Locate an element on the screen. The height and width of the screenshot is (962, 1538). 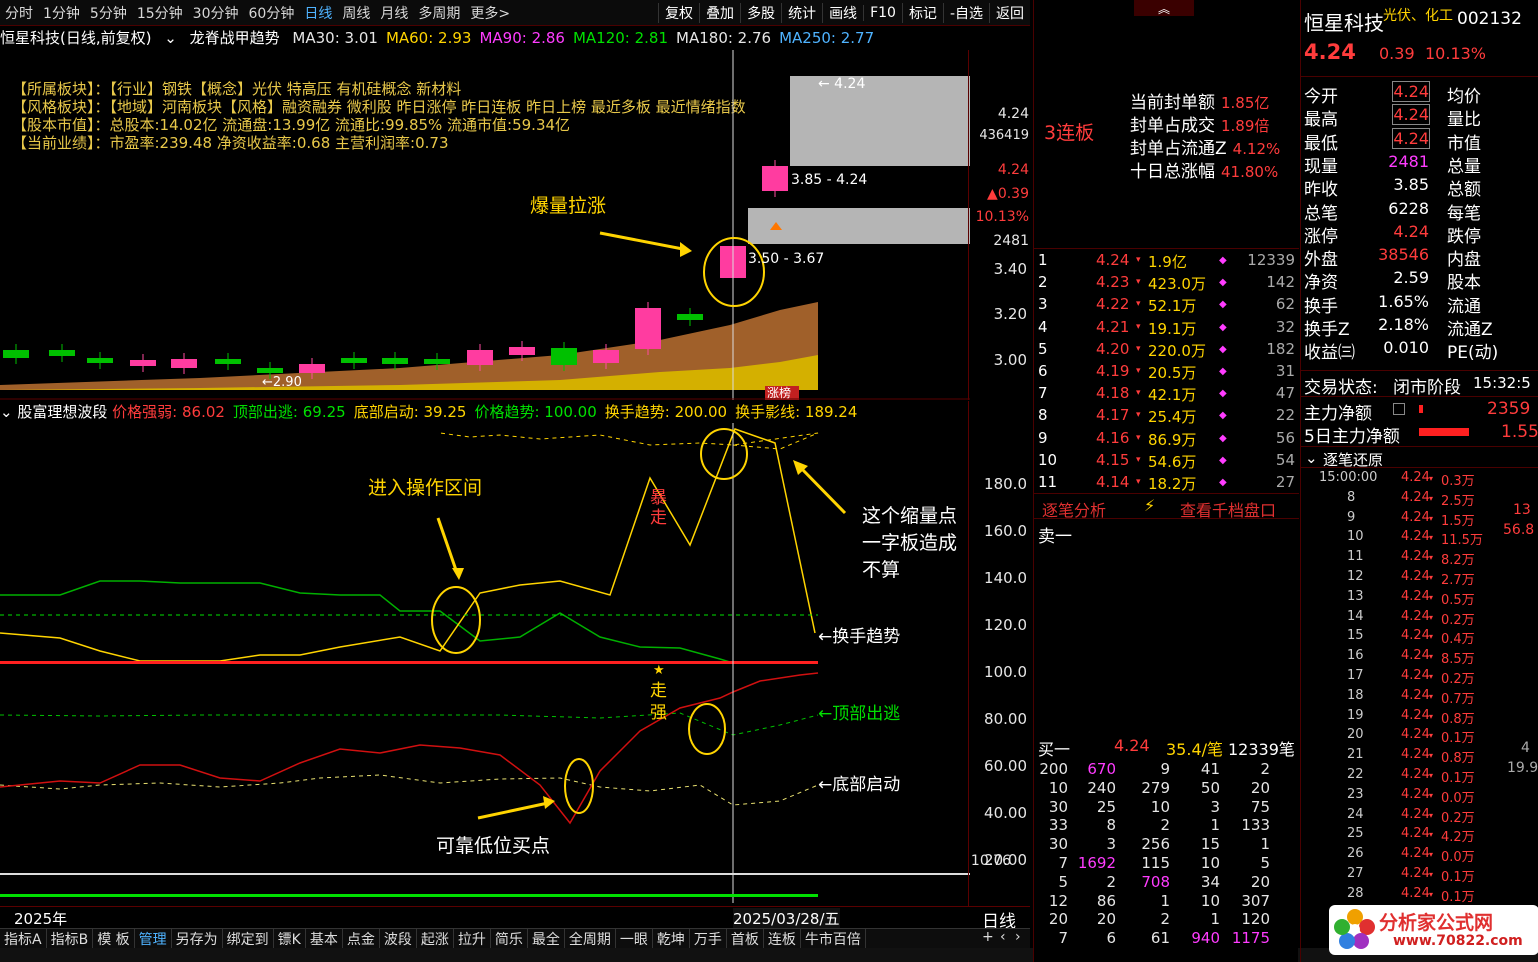
indicator-tab: 绑定到 is located at coordinates (248, 938).